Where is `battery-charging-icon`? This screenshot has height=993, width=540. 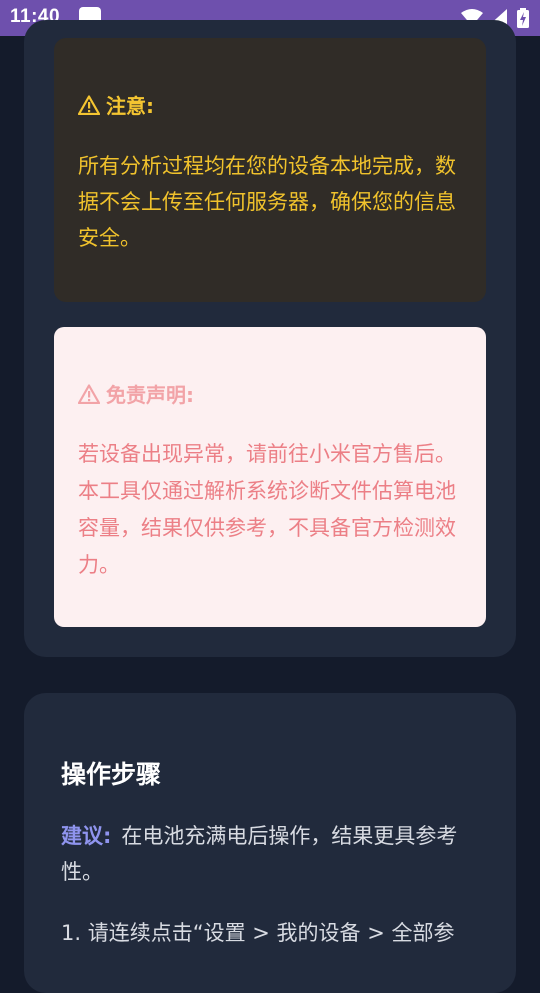
battery-charging-icon is located at coordinates (523, 18).